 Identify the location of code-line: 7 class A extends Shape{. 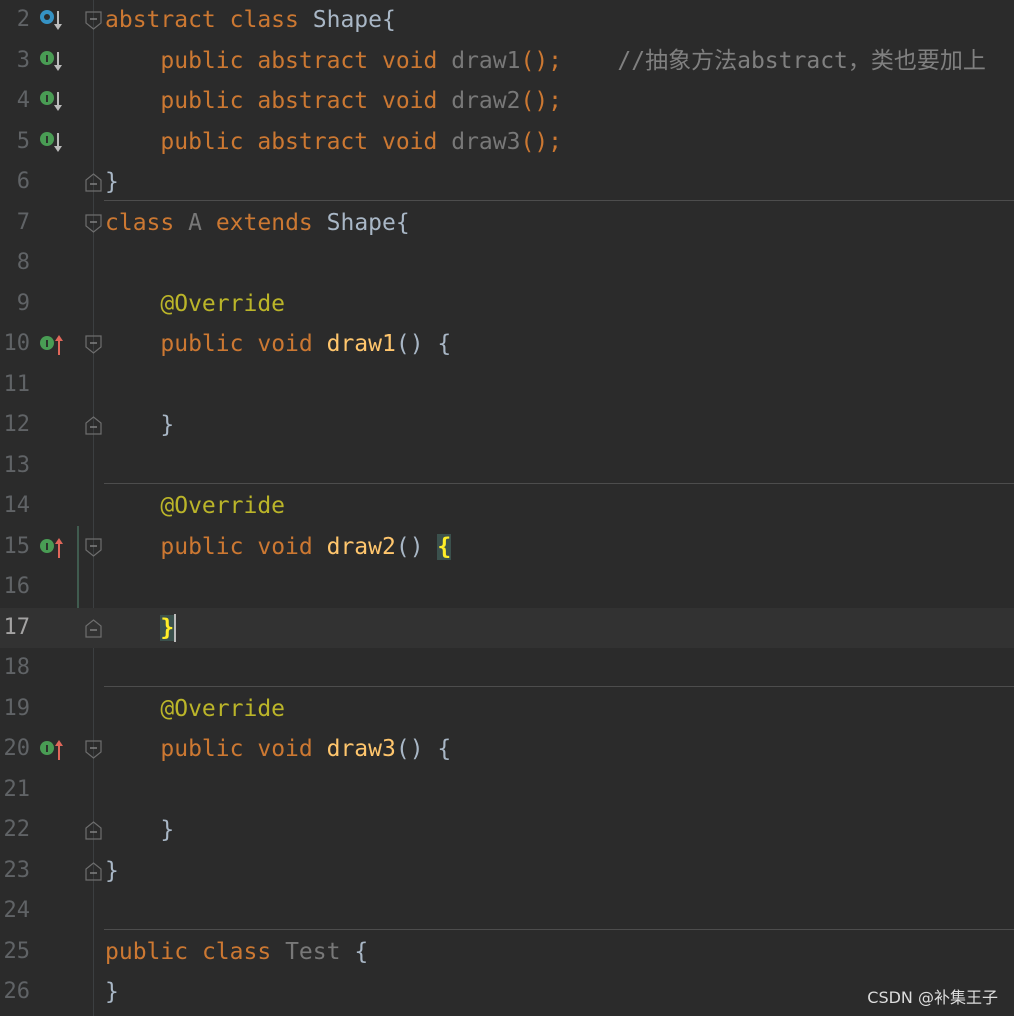
(507, 223).